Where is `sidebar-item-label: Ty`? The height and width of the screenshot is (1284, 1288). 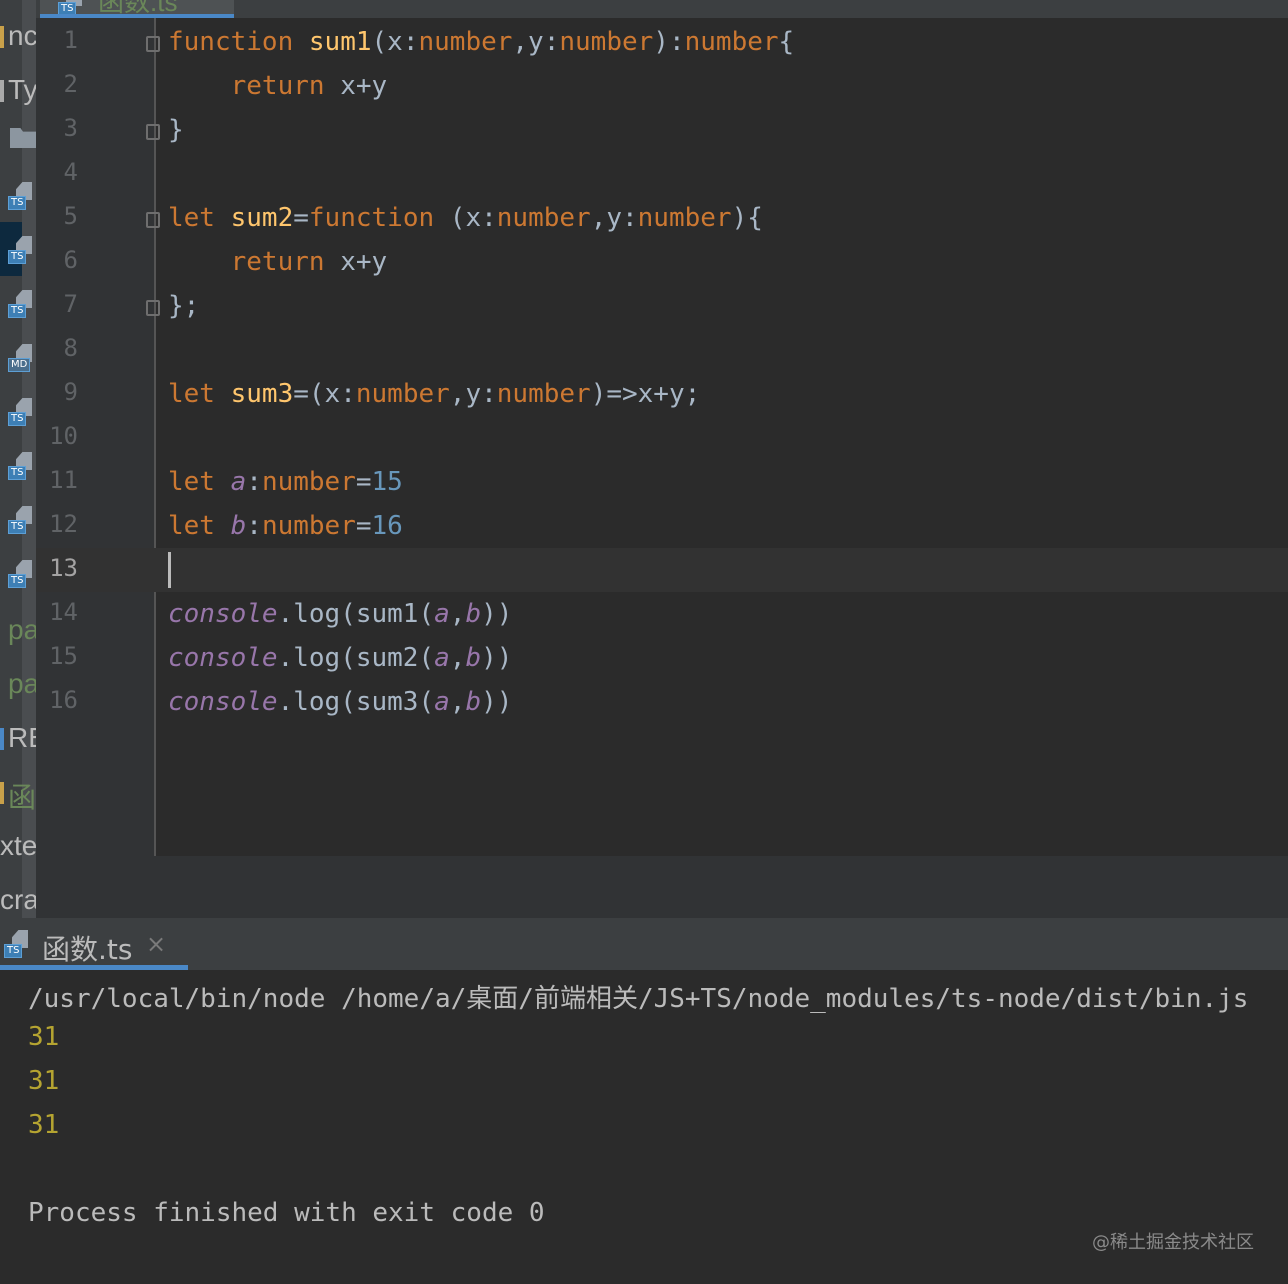
sidebar-item-label: Ty is located at coordinates (22, 90).